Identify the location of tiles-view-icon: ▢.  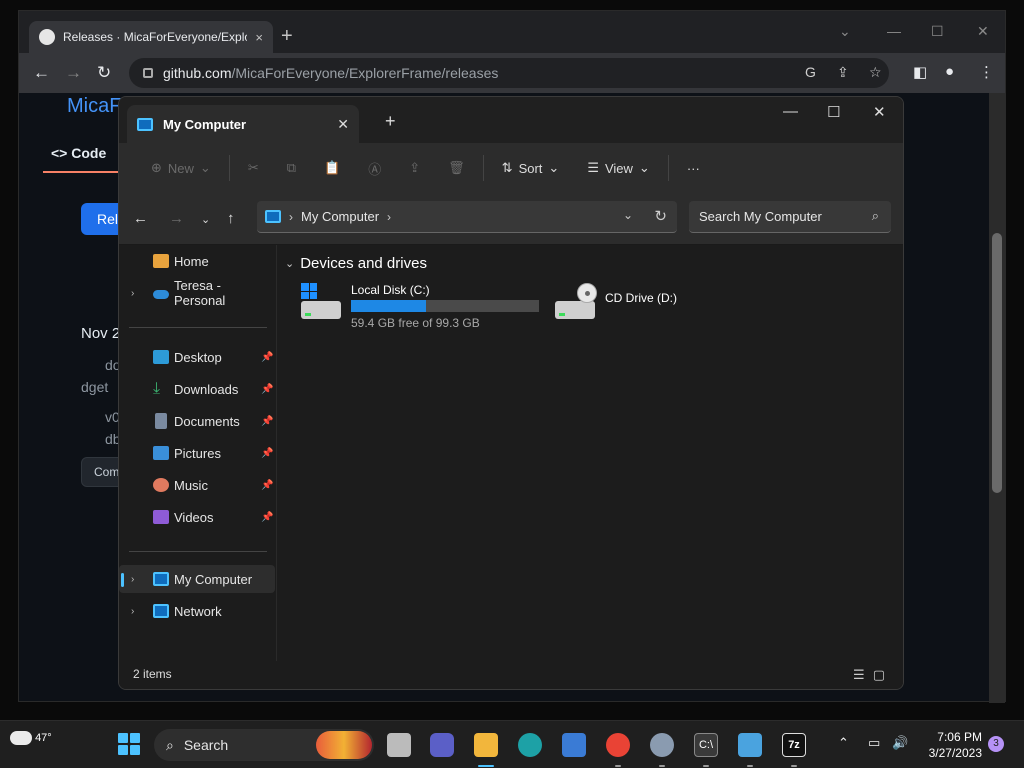
(883, 674).